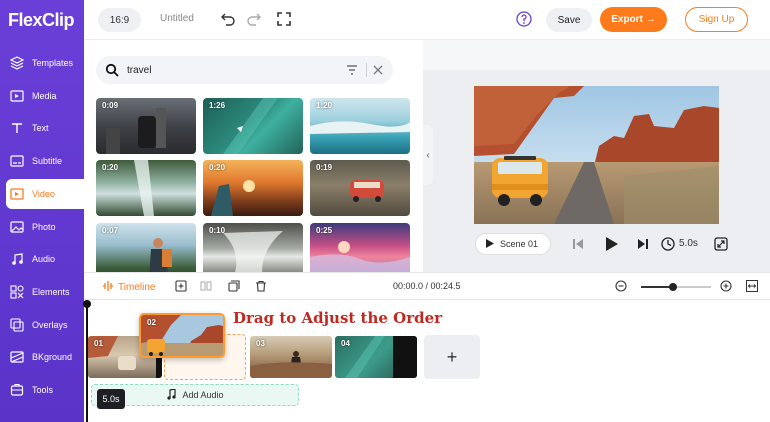 The width and height of the screenshot is (770, 422). I want to click on clip-number: 03, so click(260, 343).